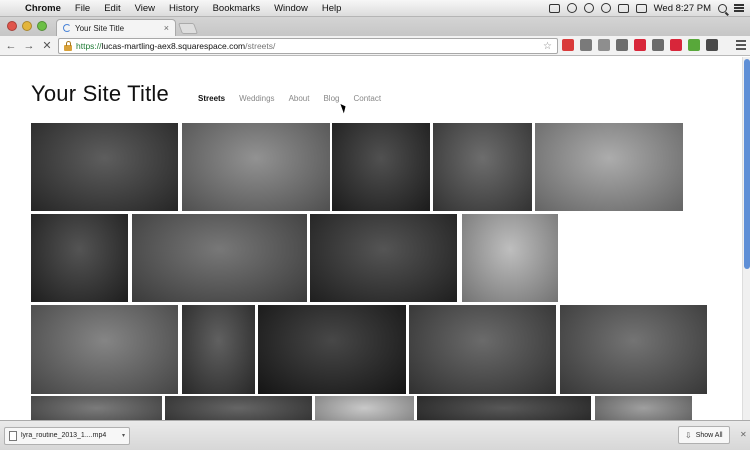 The height and width of the screenshot is (450, 750). What do you see at coordinates (688, 435) in the screenshot?
I see `download-arrow-icon: ⇩` at bounding box center [688, 435].